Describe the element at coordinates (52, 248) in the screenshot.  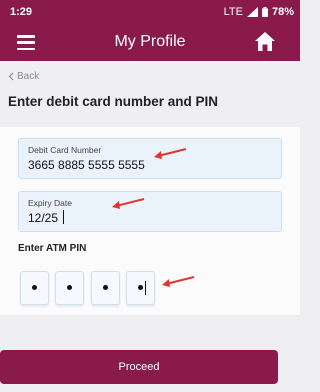
I see `pin-label: Enter ATM PIN` at that location.